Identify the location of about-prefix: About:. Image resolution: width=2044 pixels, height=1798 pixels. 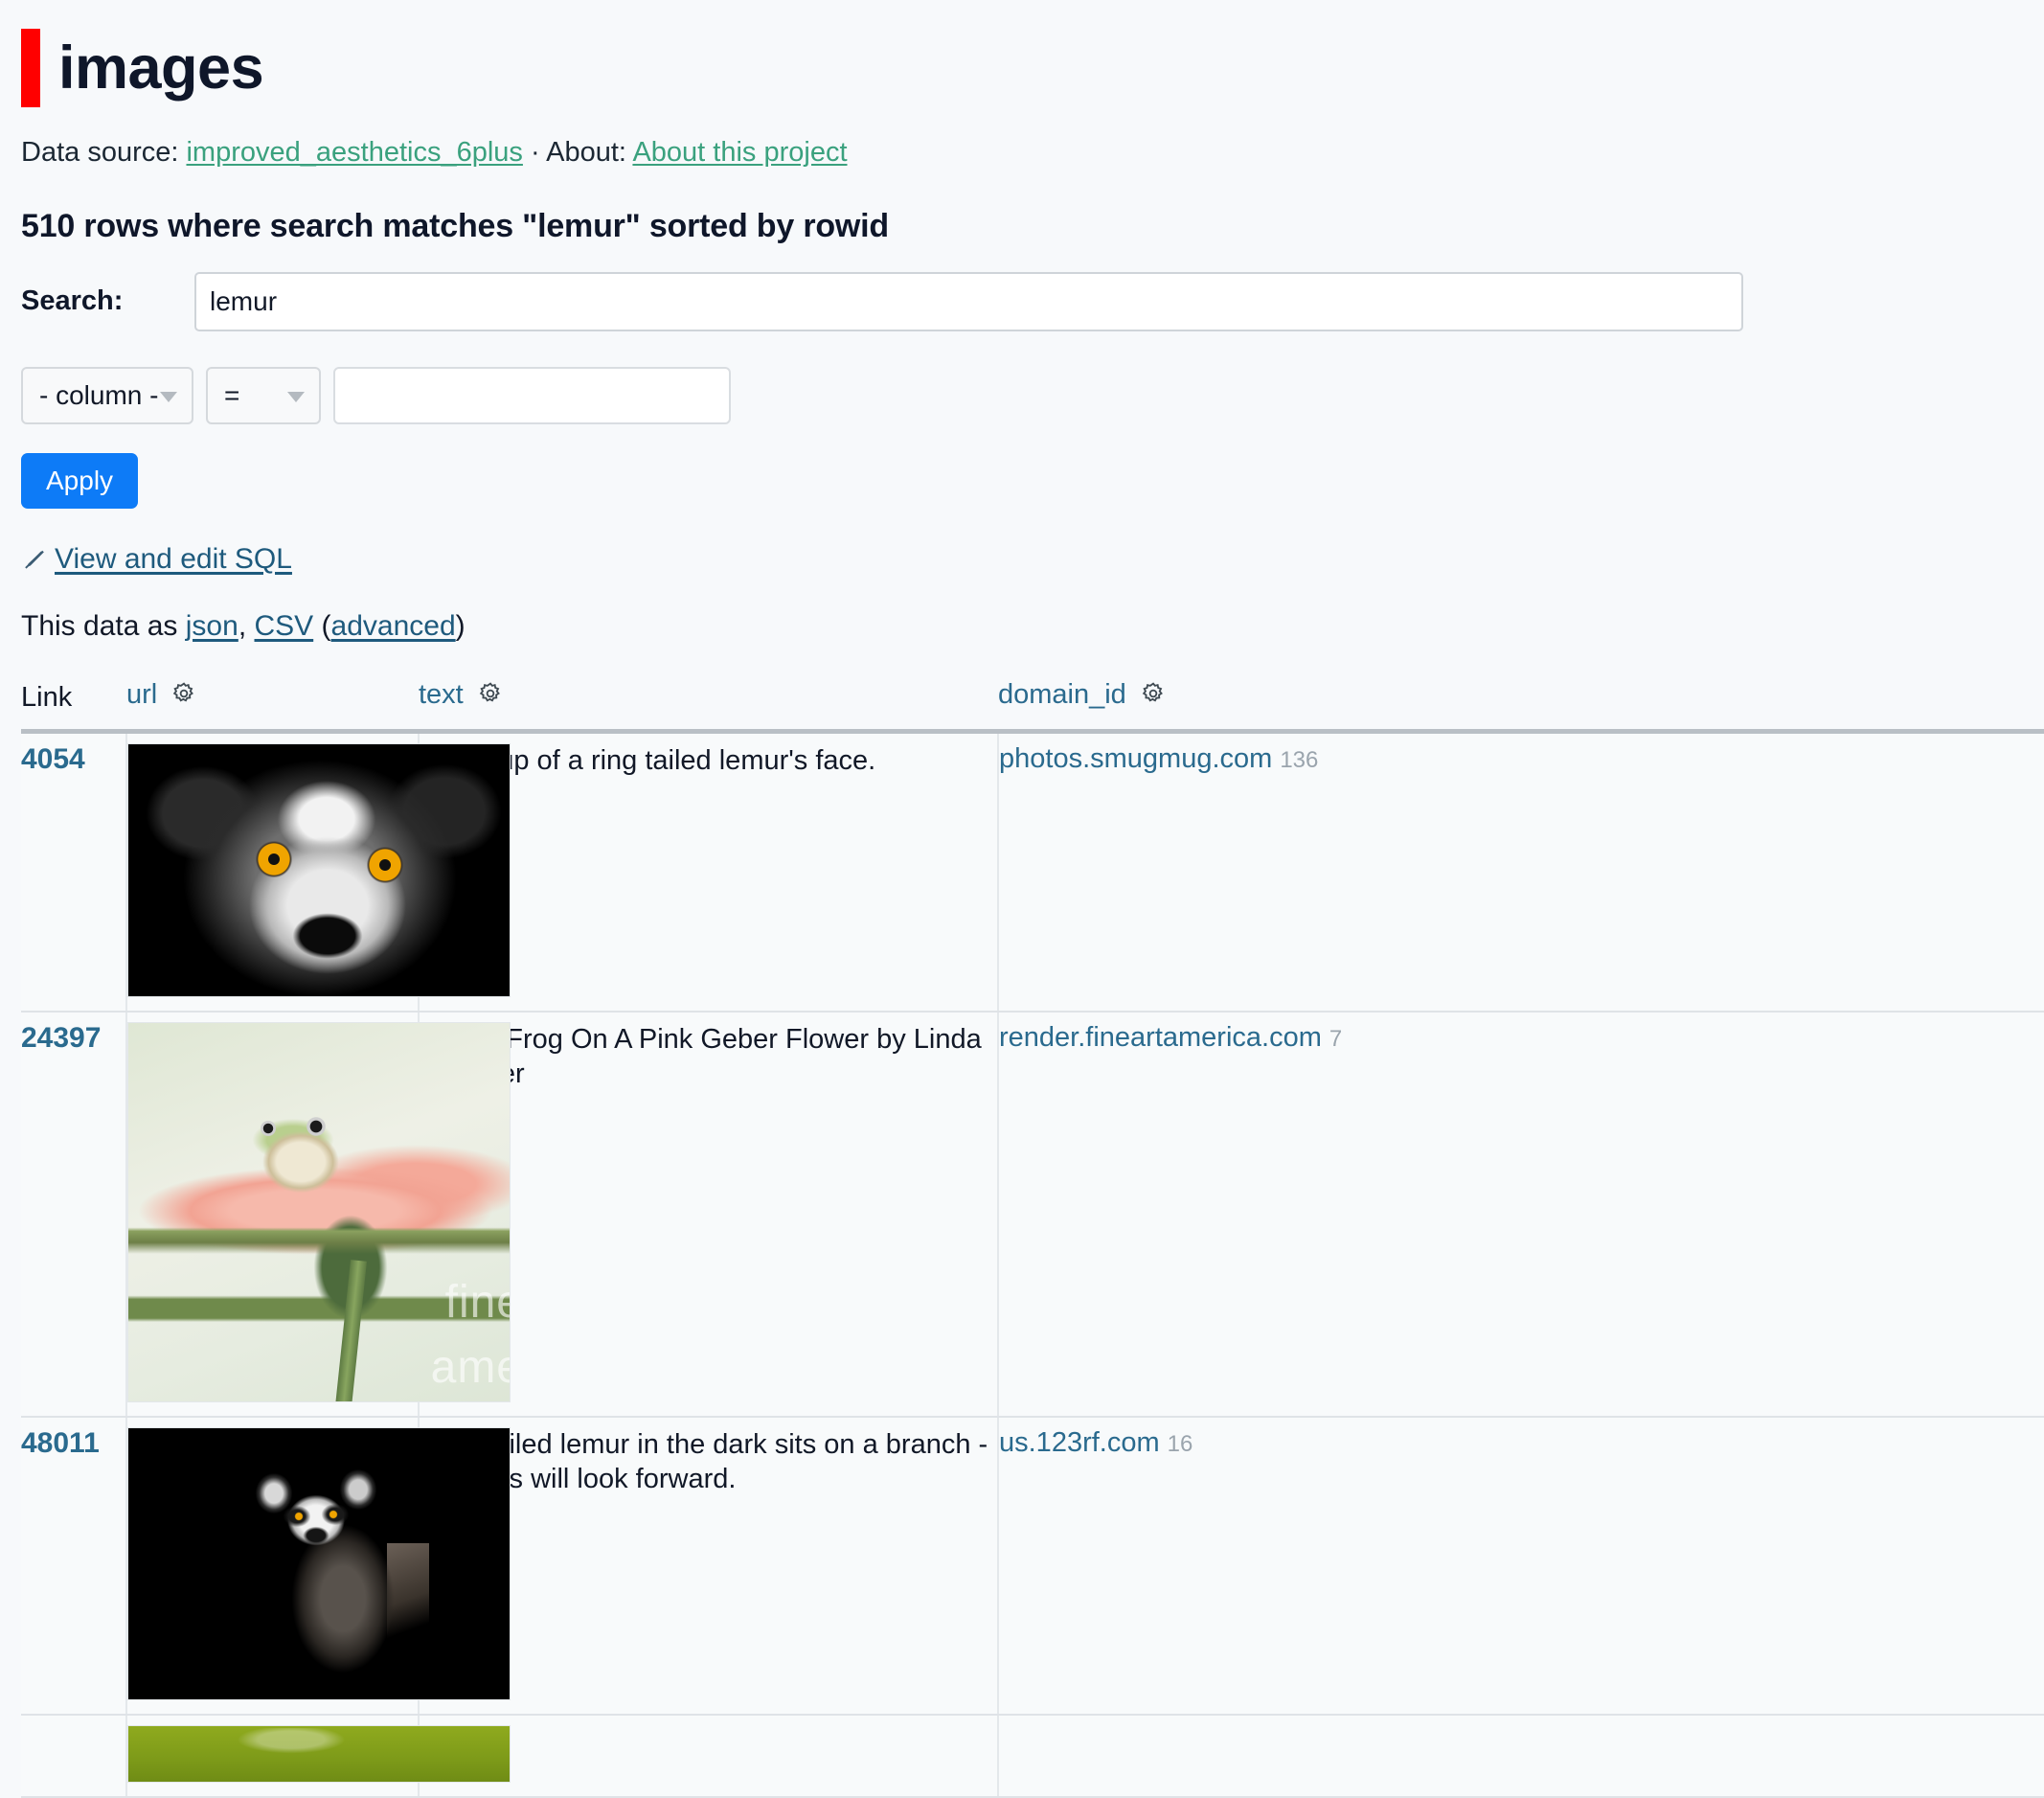
(586, 152).